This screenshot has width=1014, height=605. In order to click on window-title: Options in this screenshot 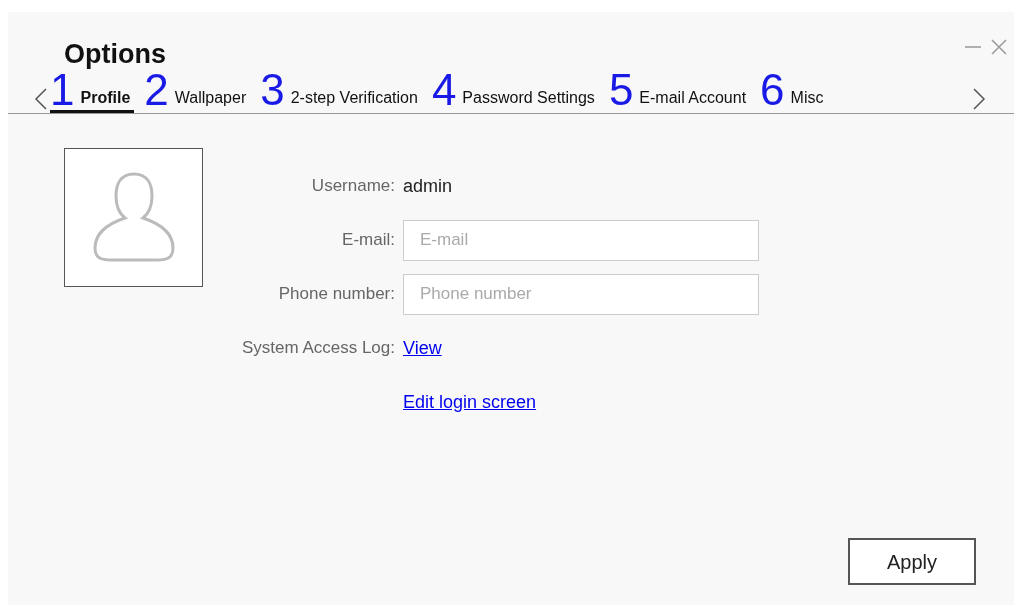, I will do `click(115, 54)`.